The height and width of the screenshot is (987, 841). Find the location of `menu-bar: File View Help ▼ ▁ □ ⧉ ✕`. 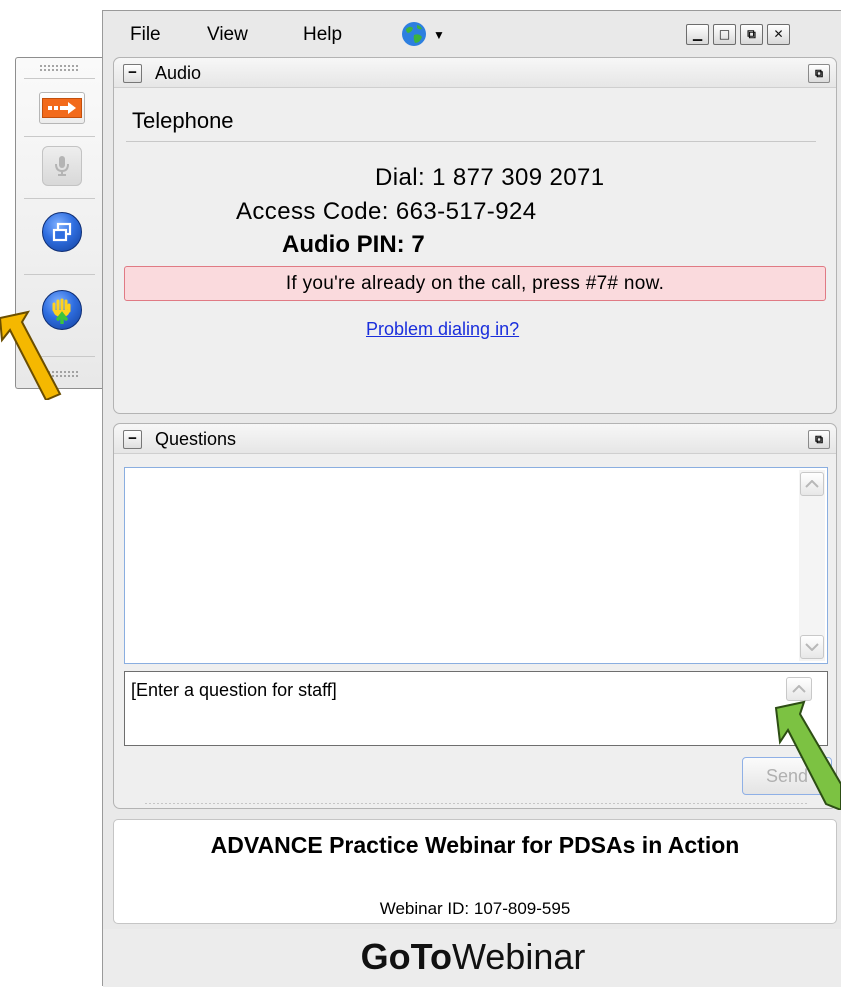

menu-bar: File View Help ▼ ▁ □ ⧉ ✕ is located at coordinates (472, 34).